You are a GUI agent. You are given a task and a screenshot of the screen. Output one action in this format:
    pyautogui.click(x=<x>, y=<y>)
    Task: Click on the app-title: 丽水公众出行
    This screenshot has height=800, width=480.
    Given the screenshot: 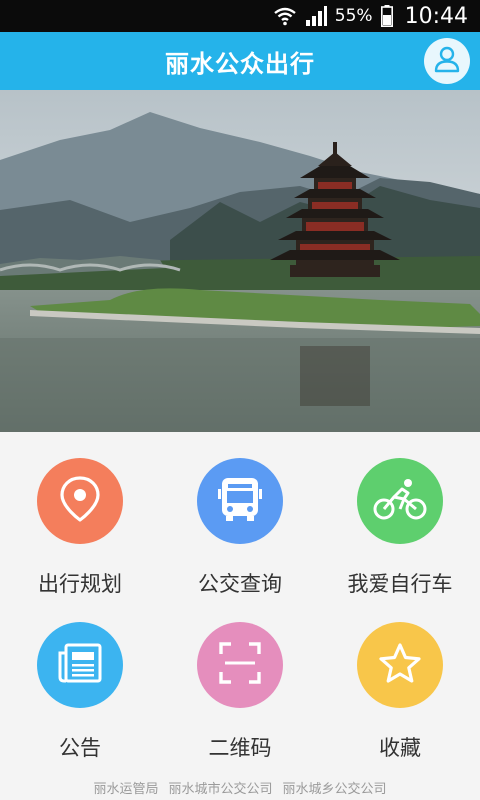 What is the action you would take?
    pyautogui.click(x=240, y=63)
    